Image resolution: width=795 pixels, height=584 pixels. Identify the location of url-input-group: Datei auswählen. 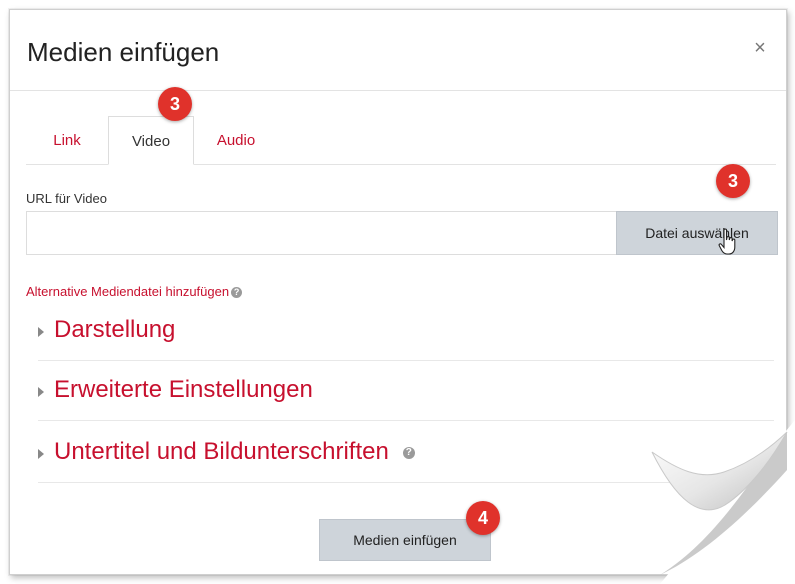
(402, 233).